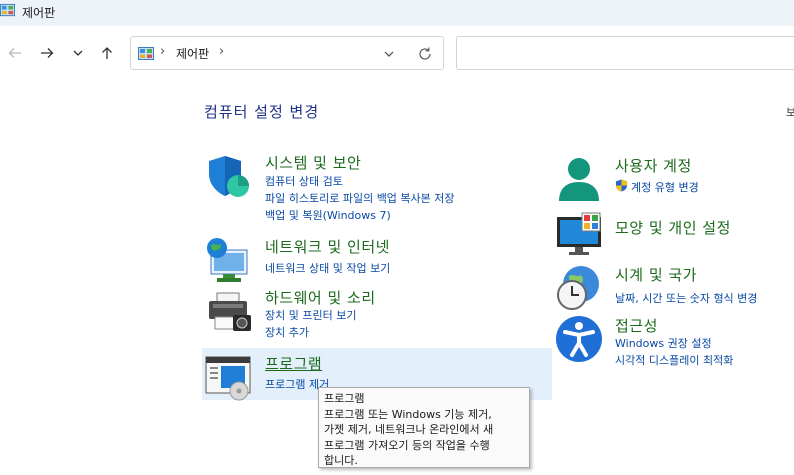 The height and width of the screenshot is (475, 794). I want to click on search-input, so click(625, 53).